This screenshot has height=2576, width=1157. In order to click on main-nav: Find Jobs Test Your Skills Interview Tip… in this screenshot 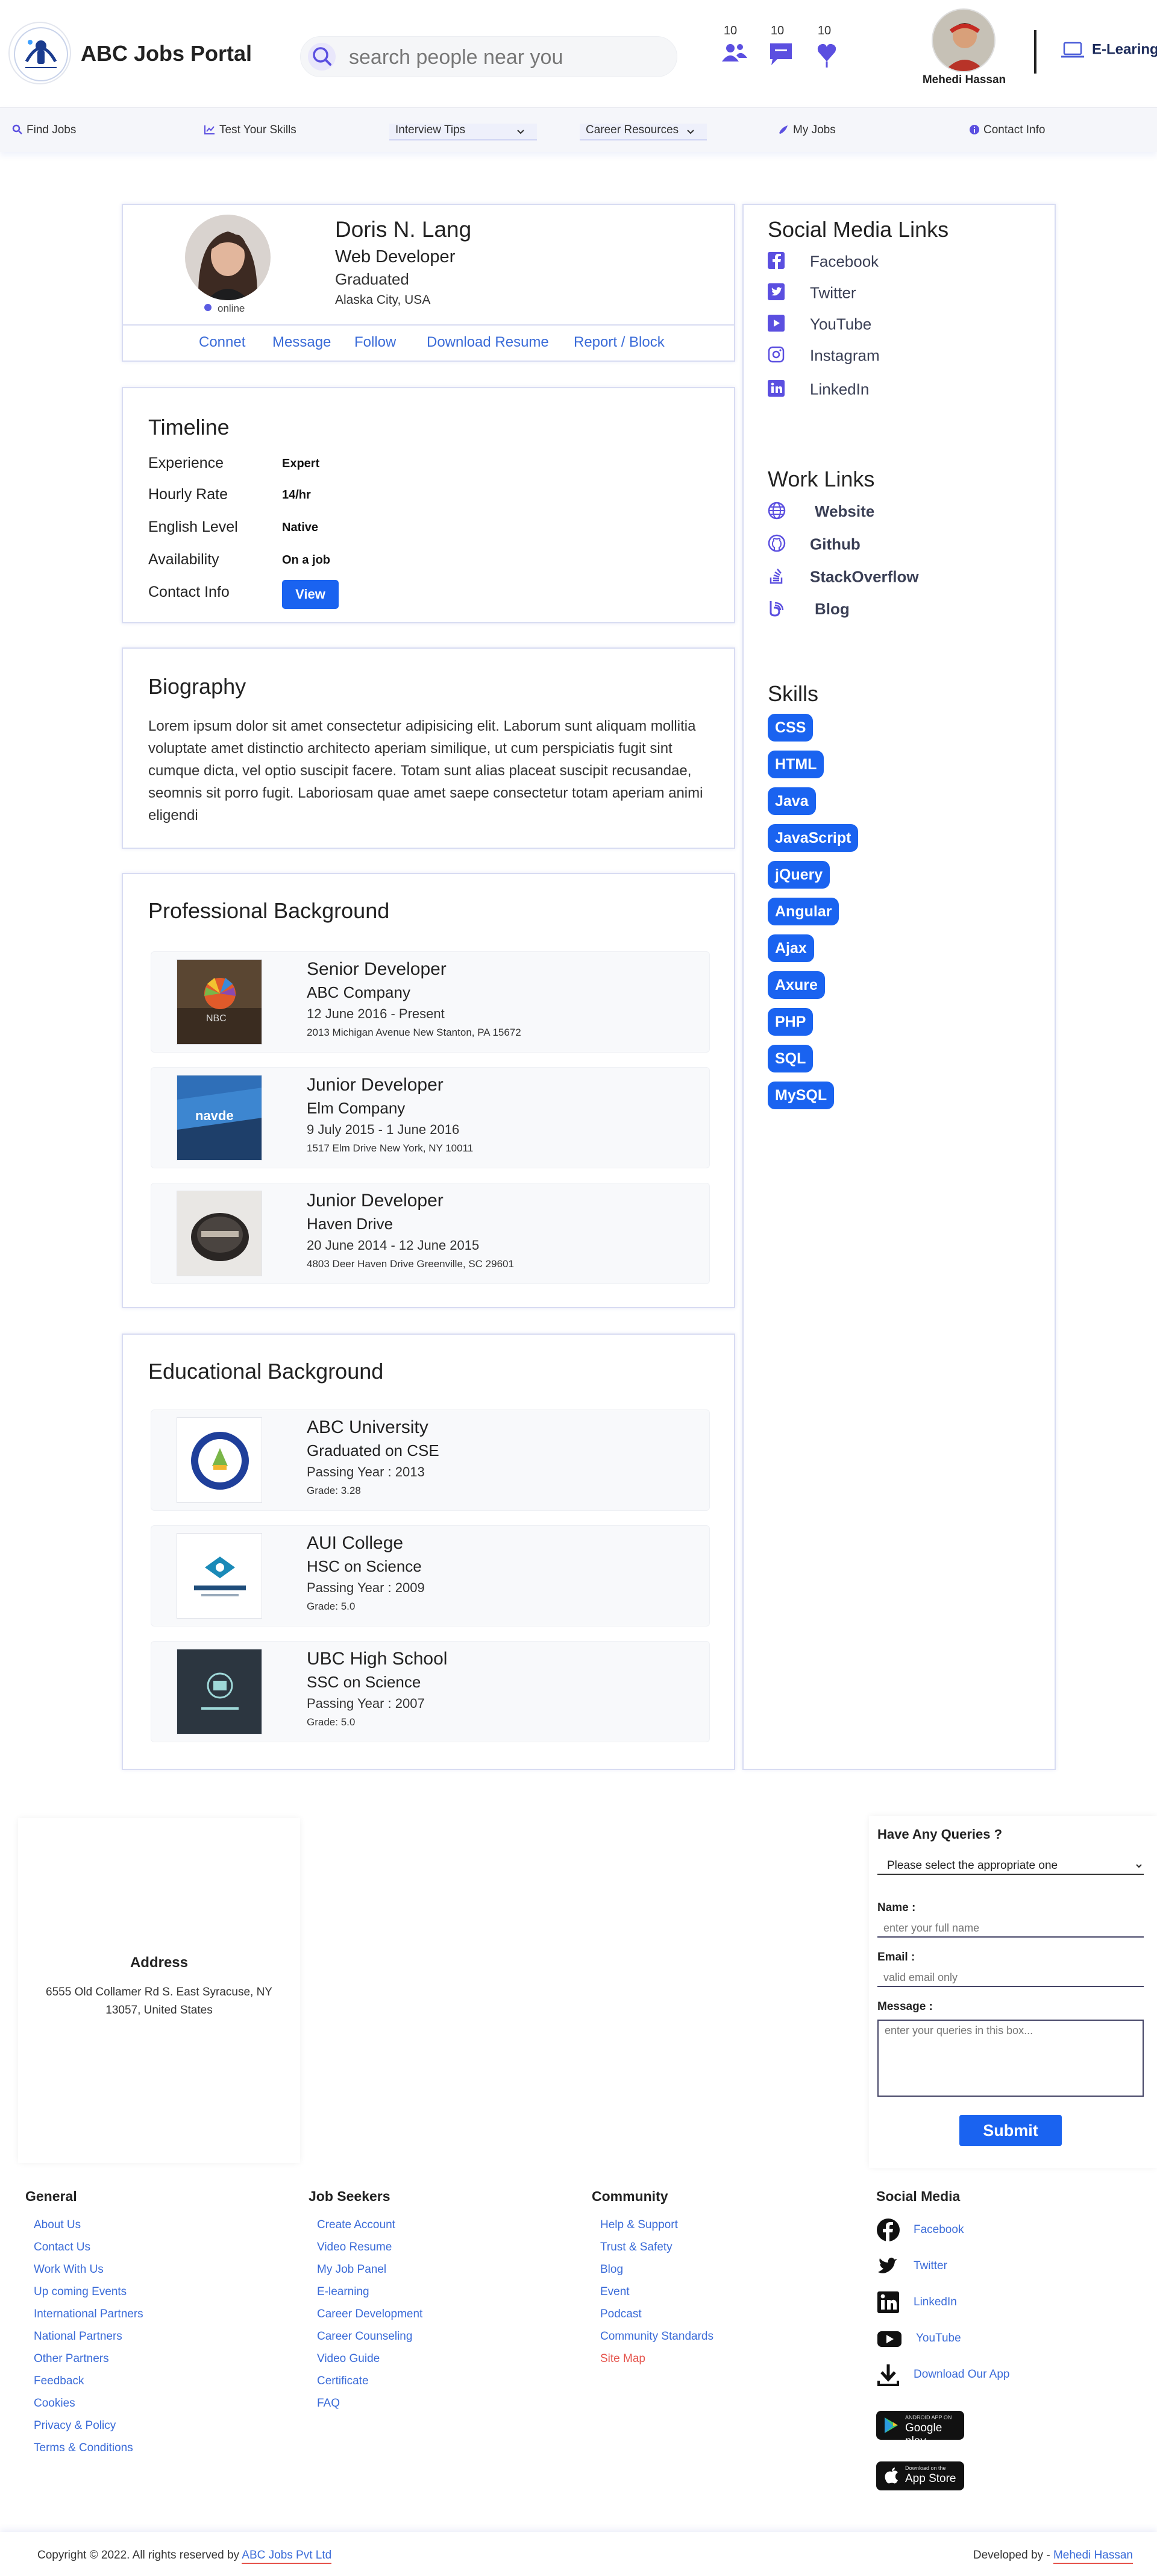, I will do `click(578, 129)`.